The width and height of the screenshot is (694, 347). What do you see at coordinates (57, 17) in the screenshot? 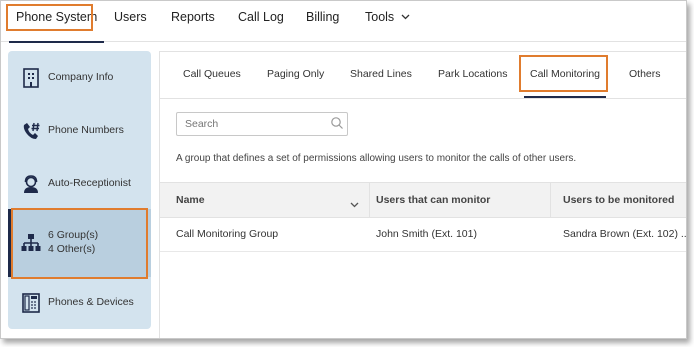
I see `nav-phone-system-label: Phone System` at bounding box center [57, 17].